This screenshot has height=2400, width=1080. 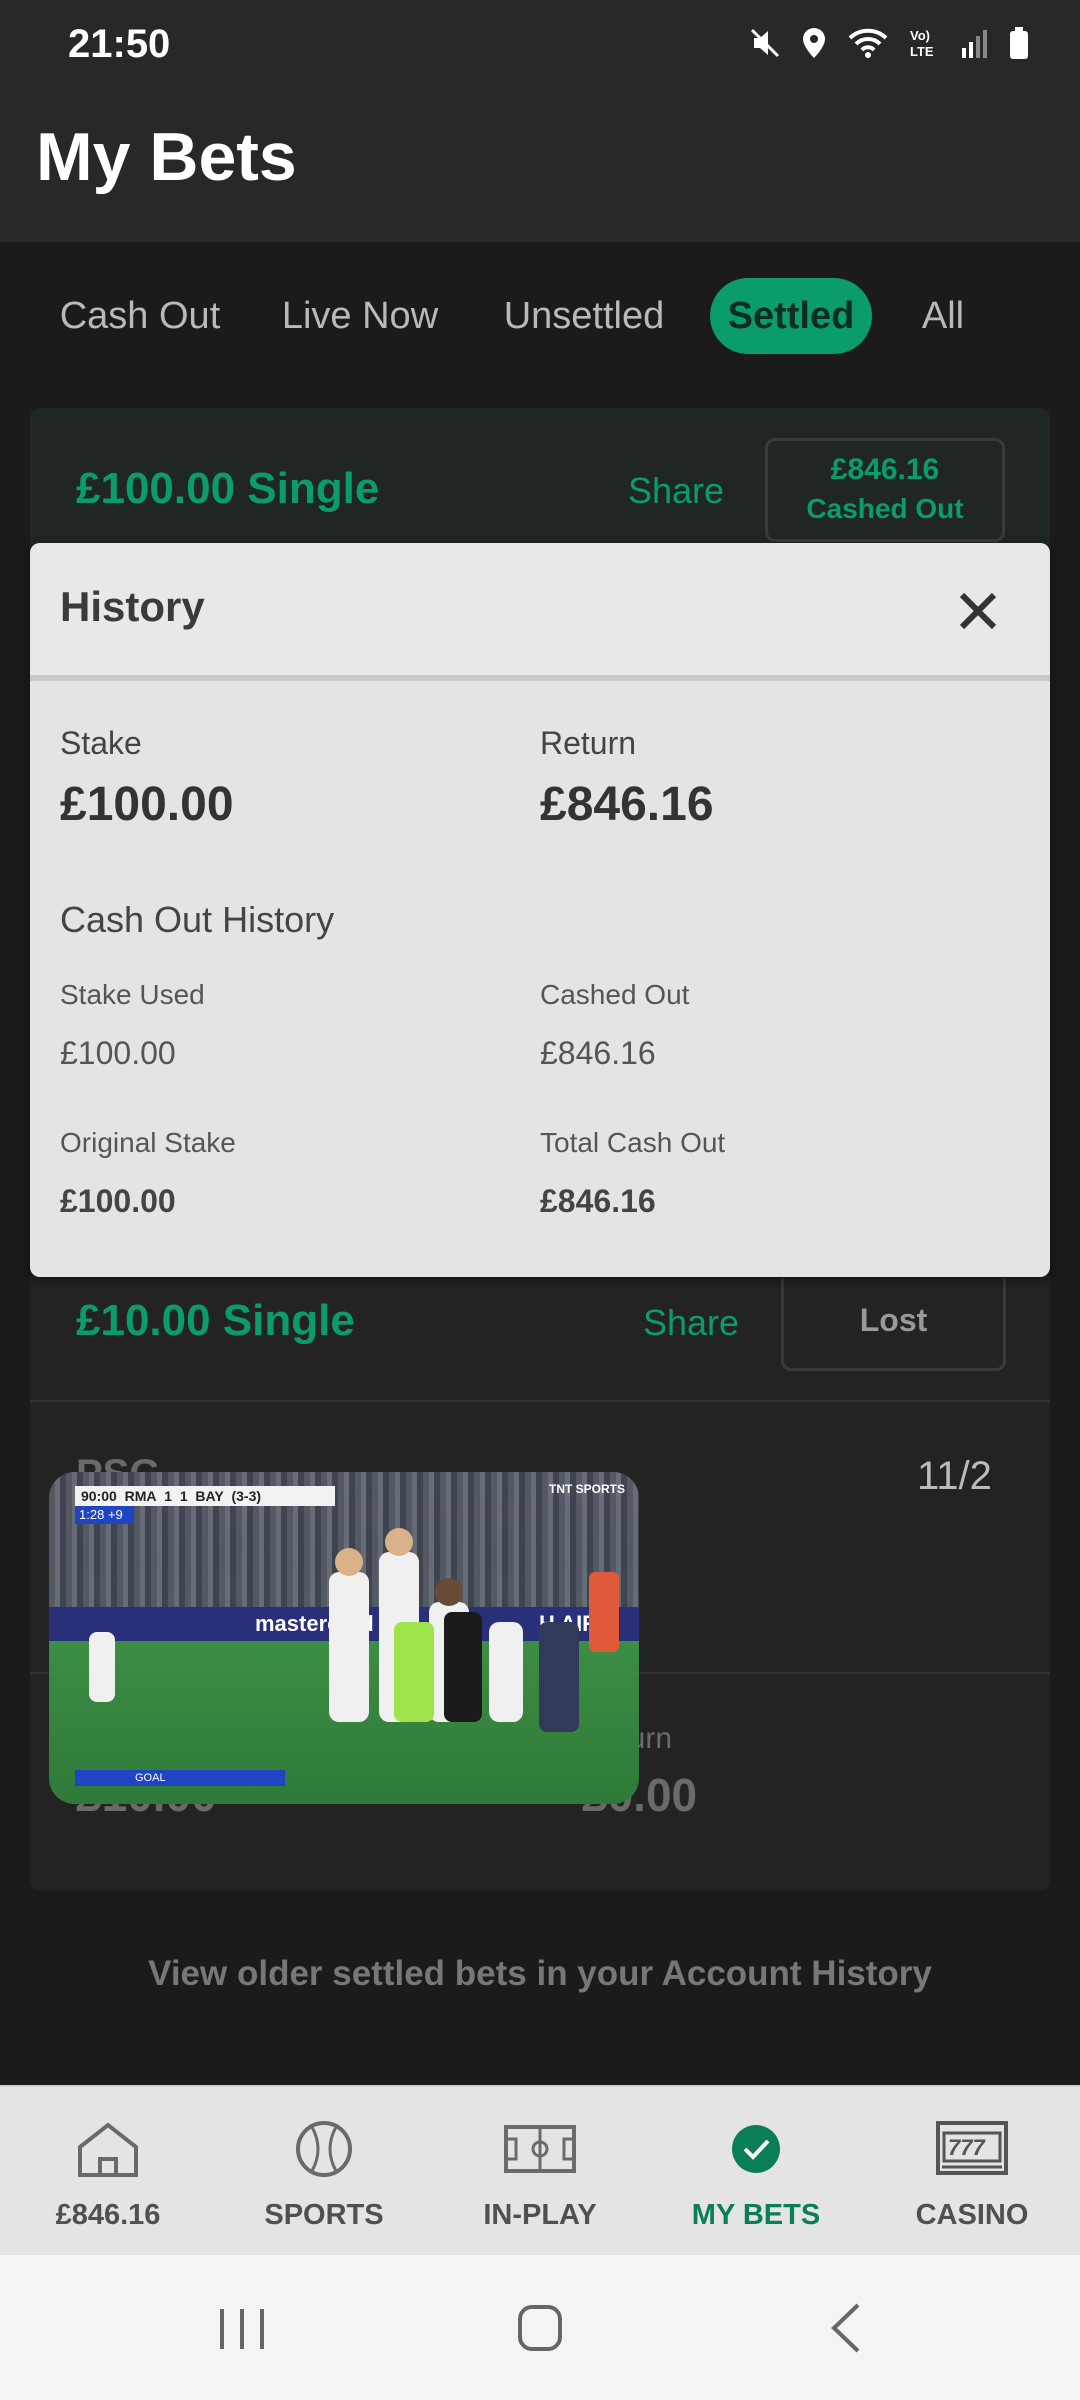 What do you see at coordinates (1019, 43) in the screenshot?
I see `battery-icon` at bounding box center [1019, 43].